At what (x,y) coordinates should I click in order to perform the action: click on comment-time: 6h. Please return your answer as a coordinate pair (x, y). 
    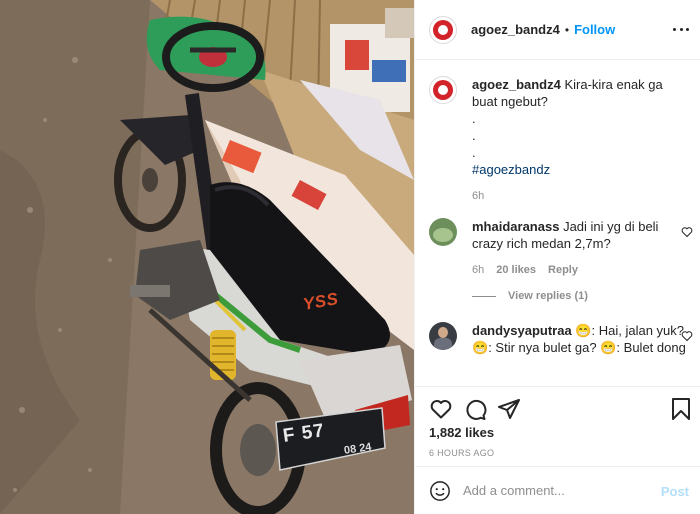
    Looking at the image, I should click on (478, 270).